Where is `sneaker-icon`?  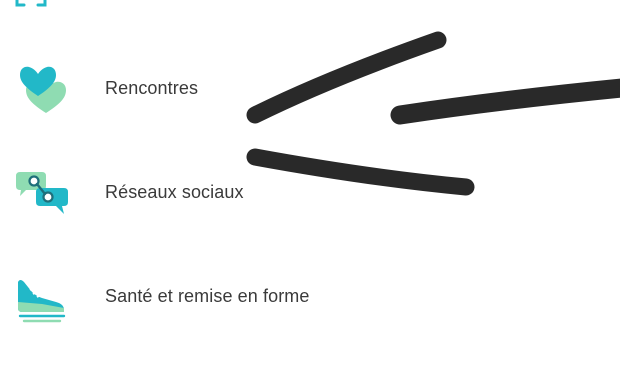
sneaker-icon is located at coordinates (42, 301).